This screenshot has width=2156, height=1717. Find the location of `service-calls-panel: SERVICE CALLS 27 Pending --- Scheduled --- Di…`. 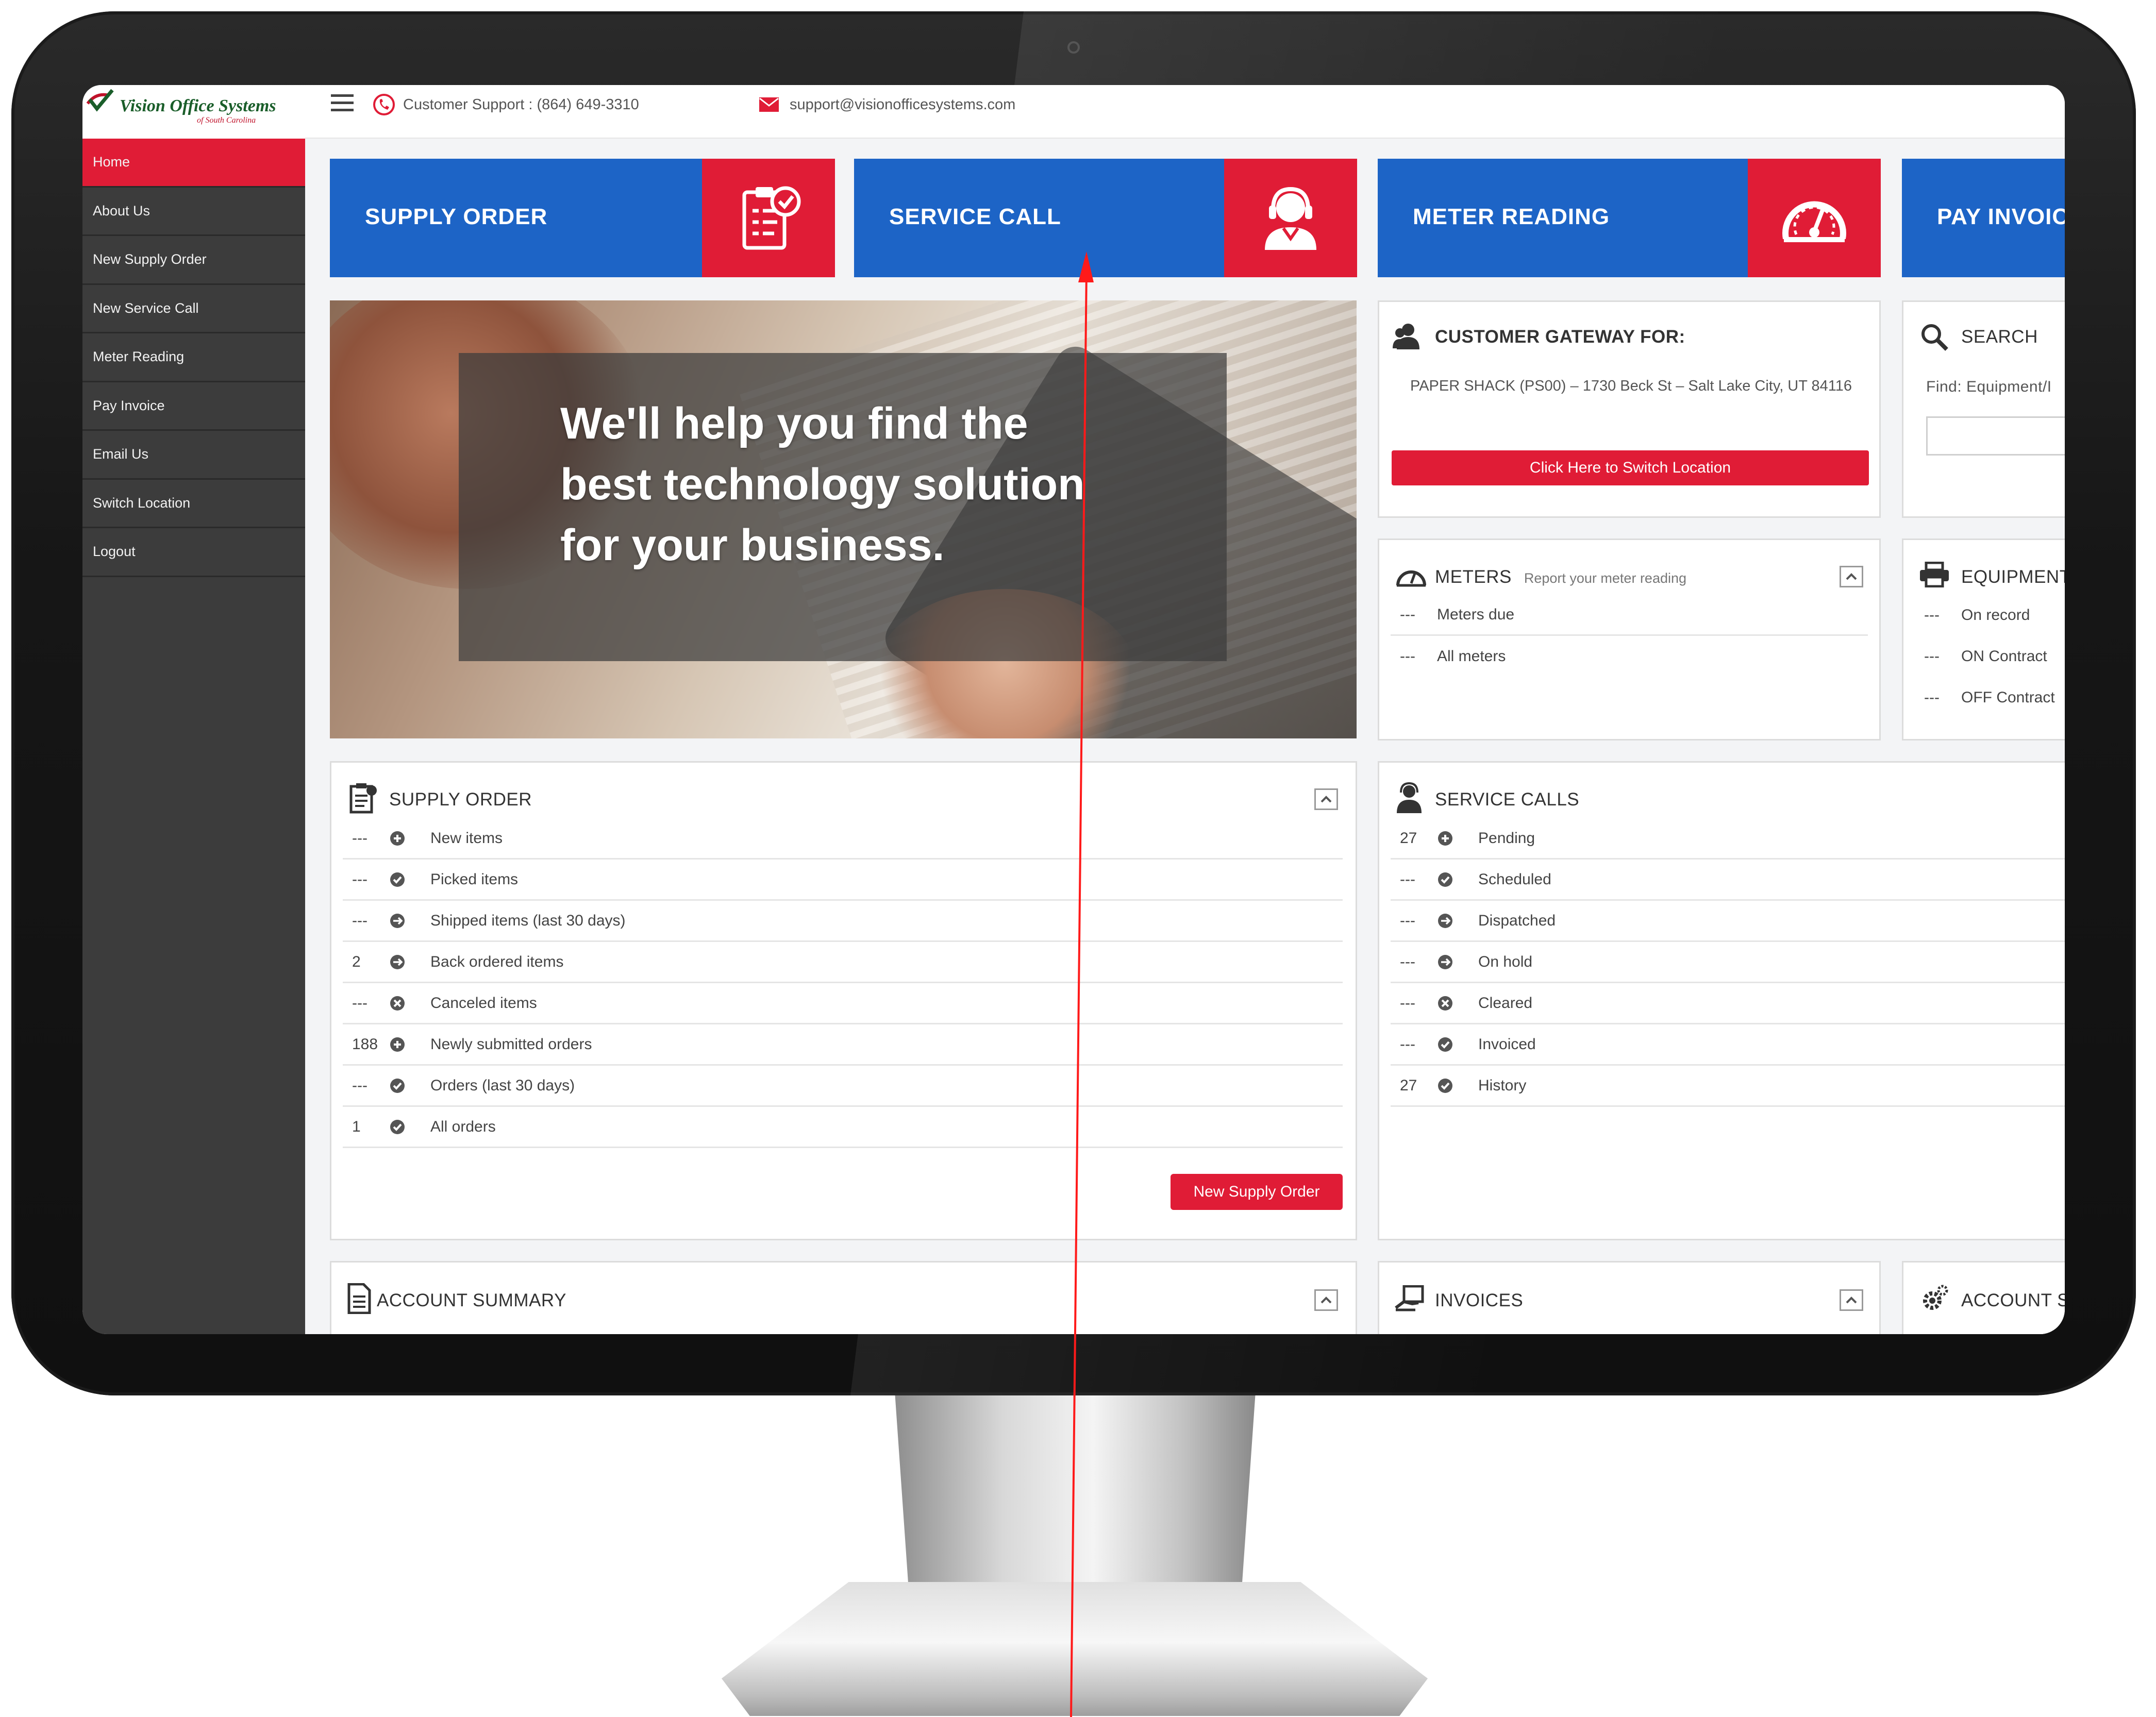

service-calls-panel: SERVICE CALLS 27 Pending --- Scheduled --- Di… is located at coordinates (1721, 1000).